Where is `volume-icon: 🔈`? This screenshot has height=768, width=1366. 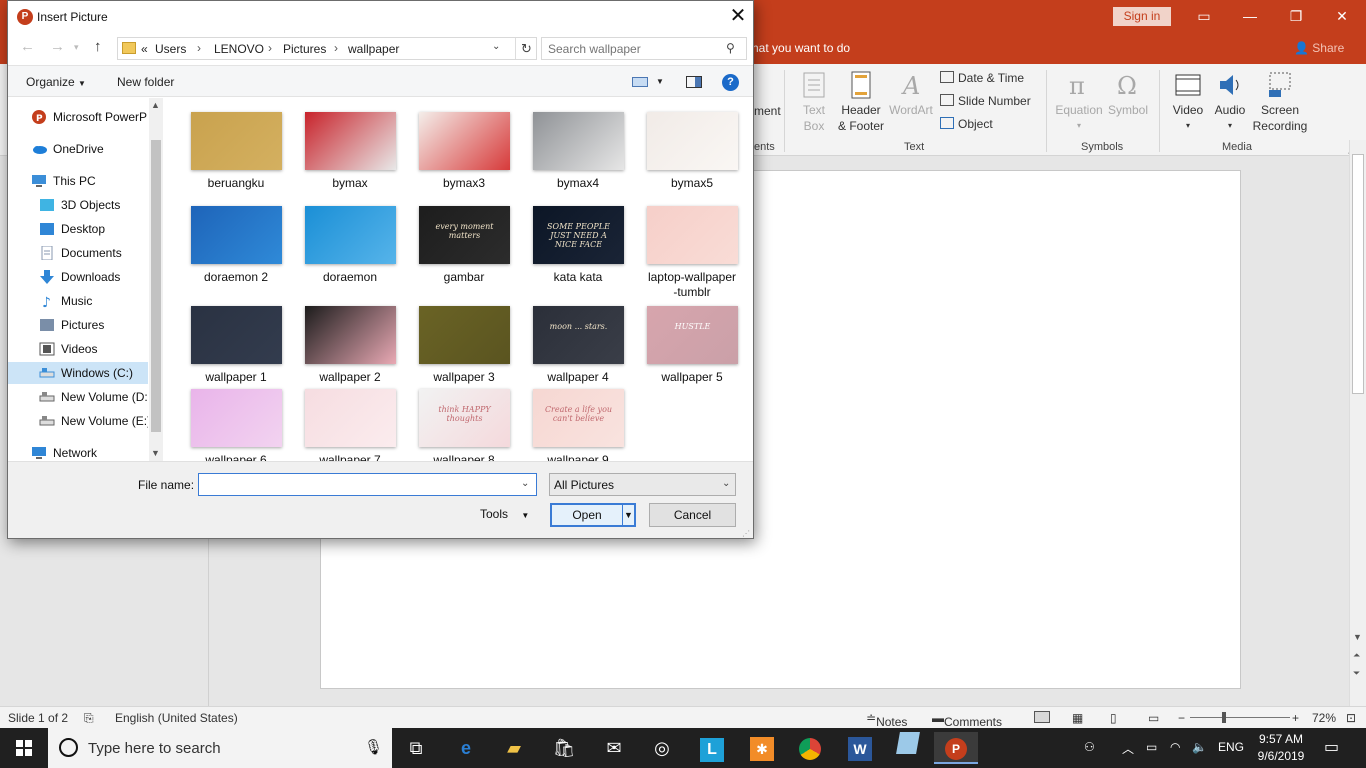 volume-icon: 🔈 is located at coordinates (1199, 747).